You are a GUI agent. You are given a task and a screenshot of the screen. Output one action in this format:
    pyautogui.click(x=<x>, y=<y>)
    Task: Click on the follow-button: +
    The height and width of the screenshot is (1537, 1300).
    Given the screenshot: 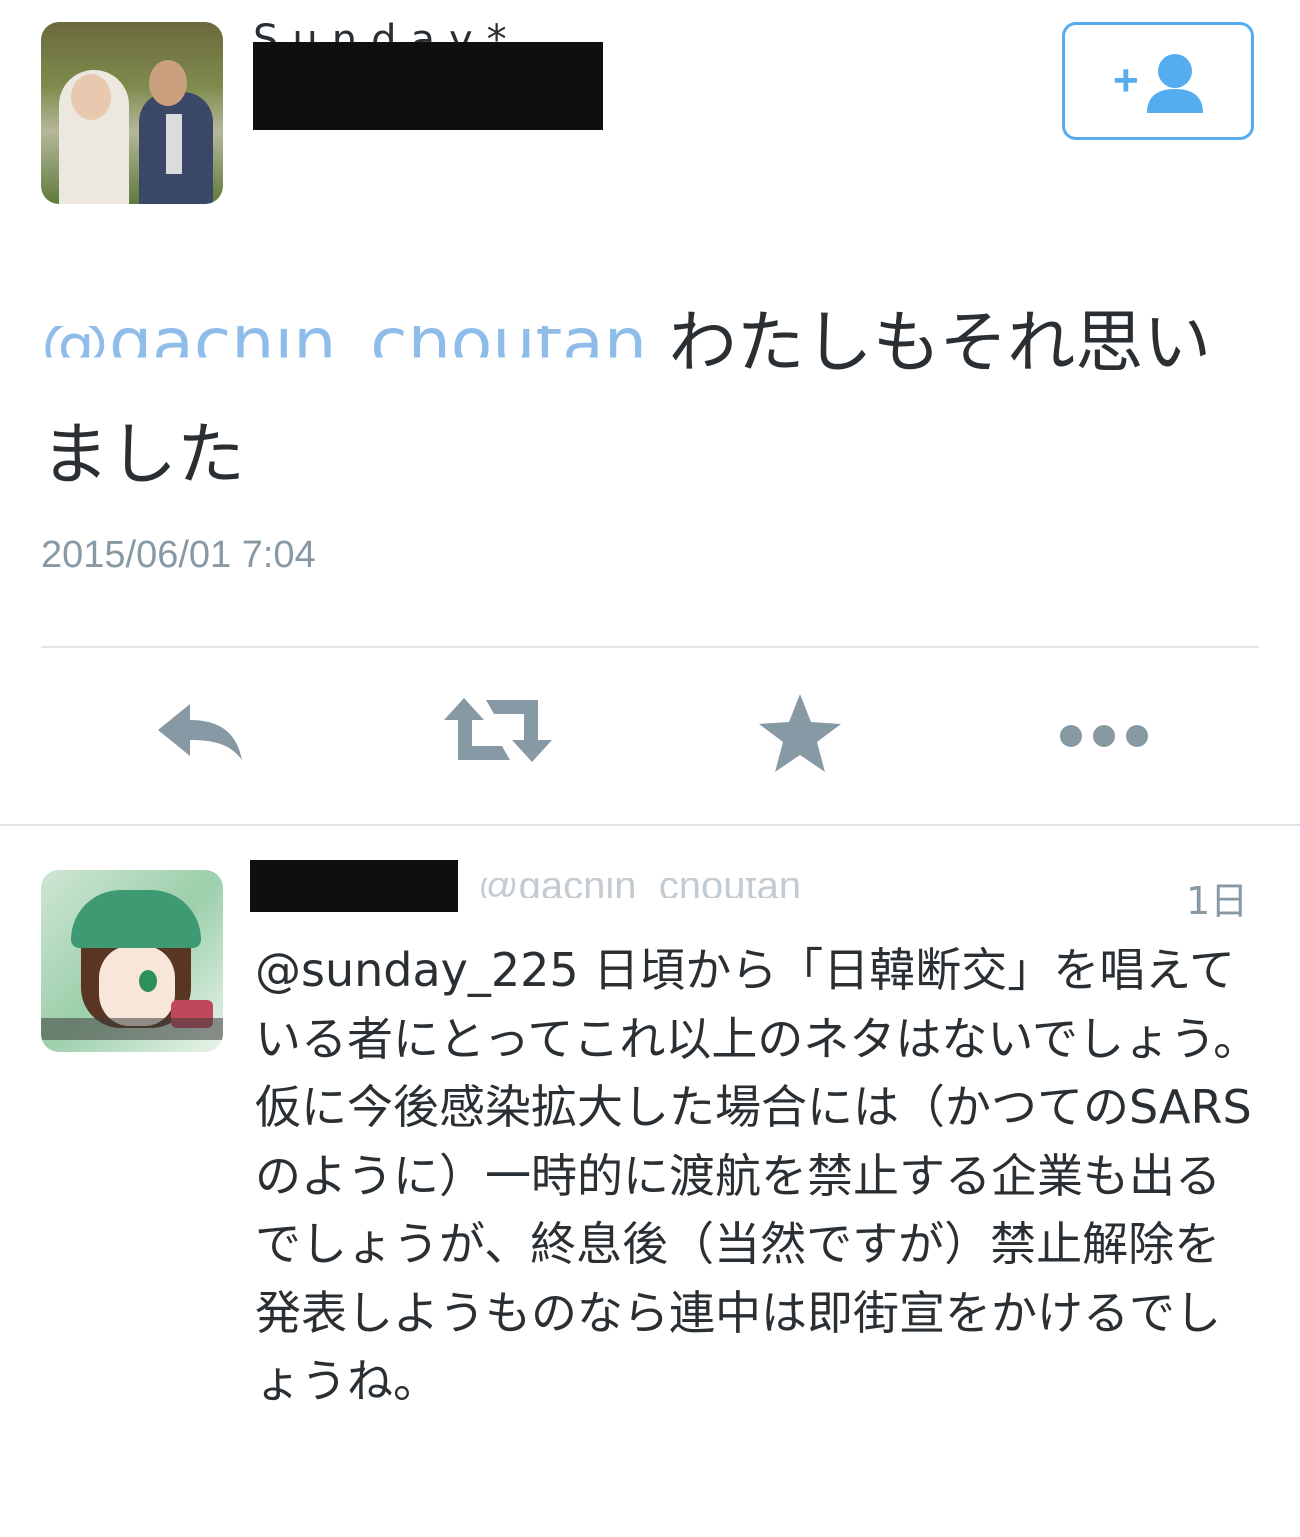 What is the action you would take?
    pyautogui.click(x=1158, y=81)
    